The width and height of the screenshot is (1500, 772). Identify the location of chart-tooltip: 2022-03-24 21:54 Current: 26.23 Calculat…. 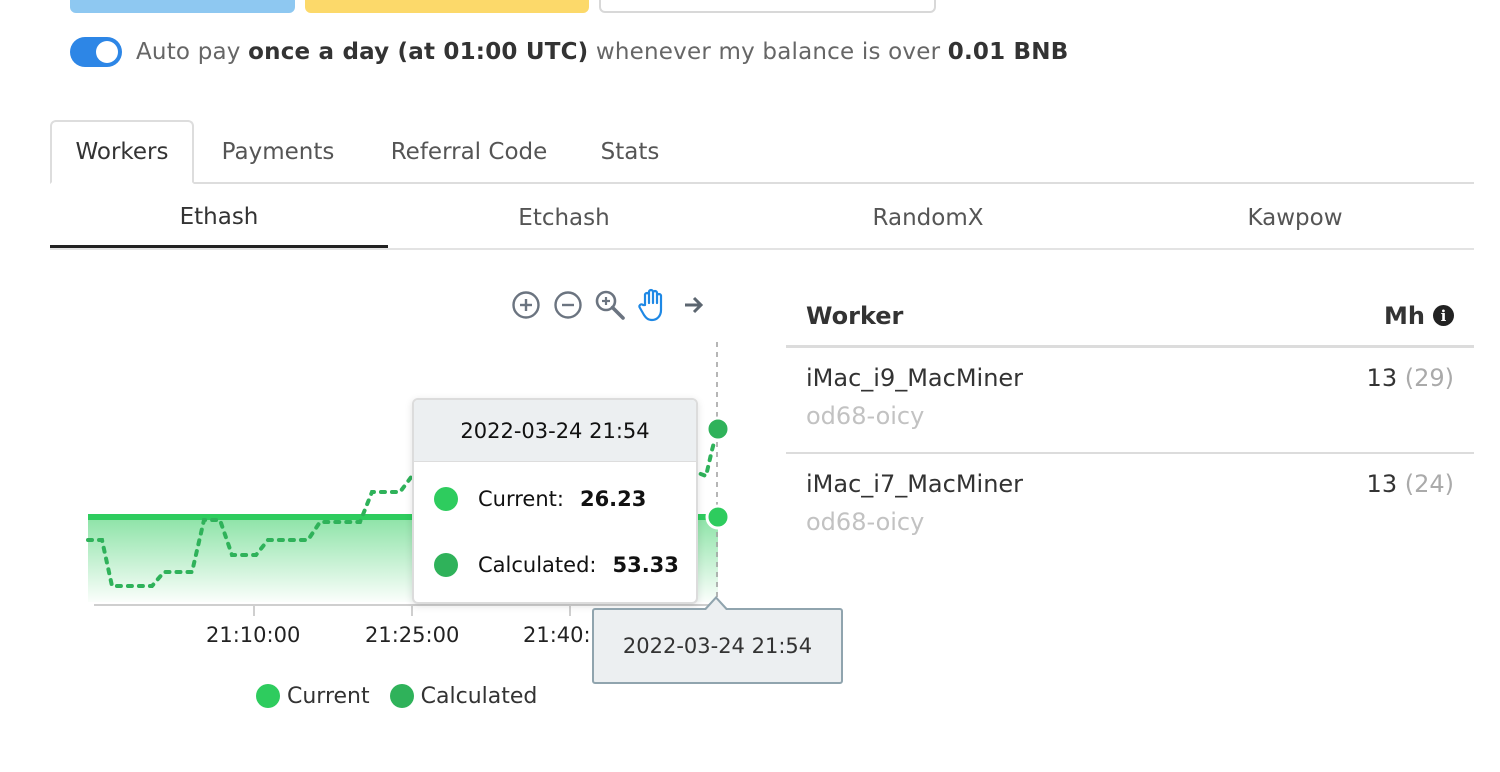
(555, 501).